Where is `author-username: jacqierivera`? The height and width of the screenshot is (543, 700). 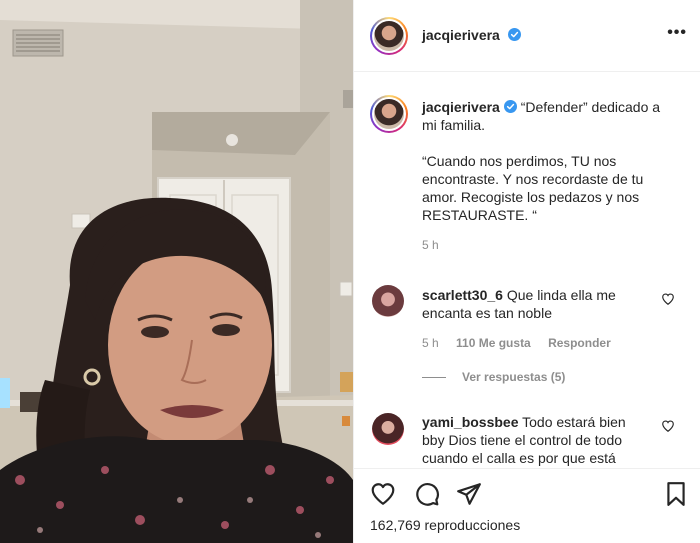
author-username: jacqierivera is located at coordinates (461, 35).